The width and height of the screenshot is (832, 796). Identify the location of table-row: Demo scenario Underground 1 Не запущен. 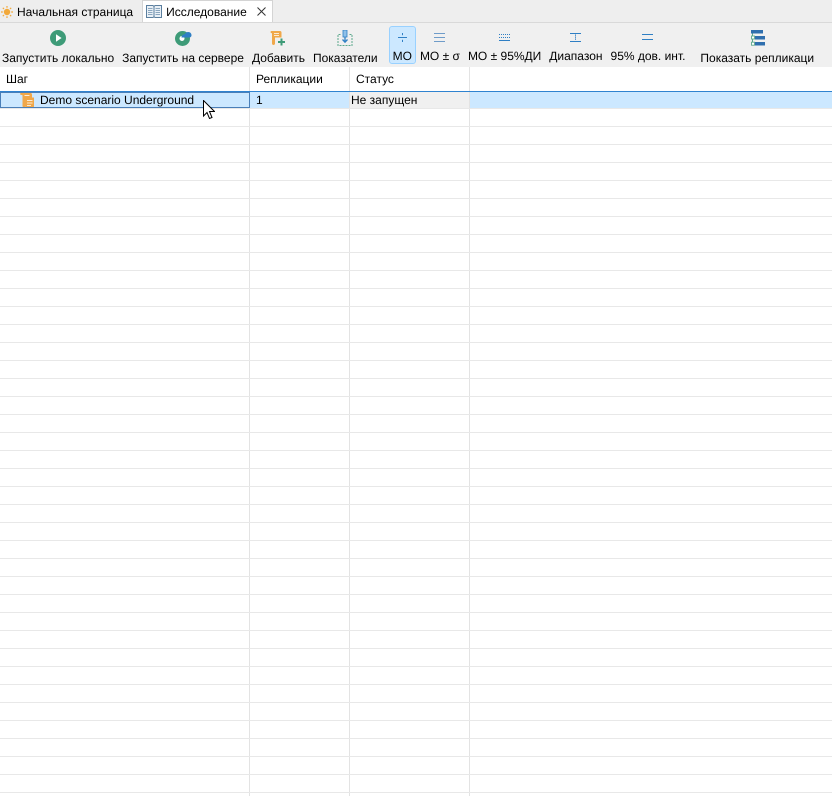
(416, 100).